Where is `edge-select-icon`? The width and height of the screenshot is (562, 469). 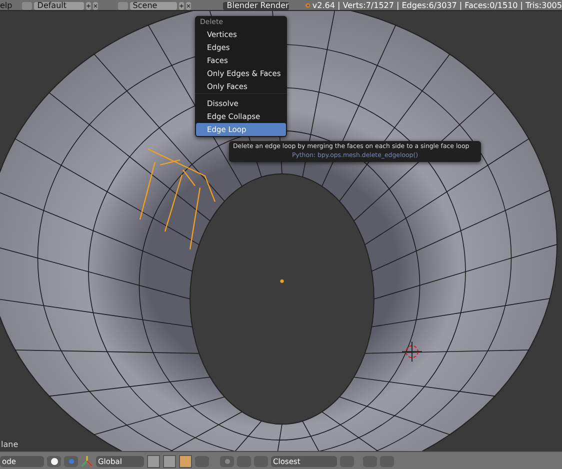
edge-select-icon is located at coordinates (169, 461).